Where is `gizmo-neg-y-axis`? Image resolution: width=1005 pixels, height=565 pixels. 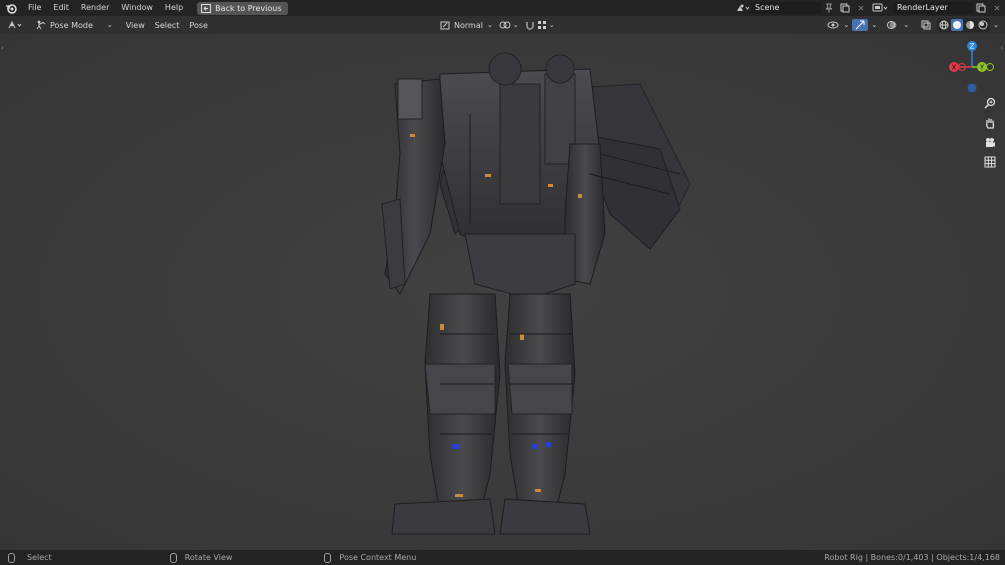
gizmo-neg-y-axis is located at coordinates (990, 67).